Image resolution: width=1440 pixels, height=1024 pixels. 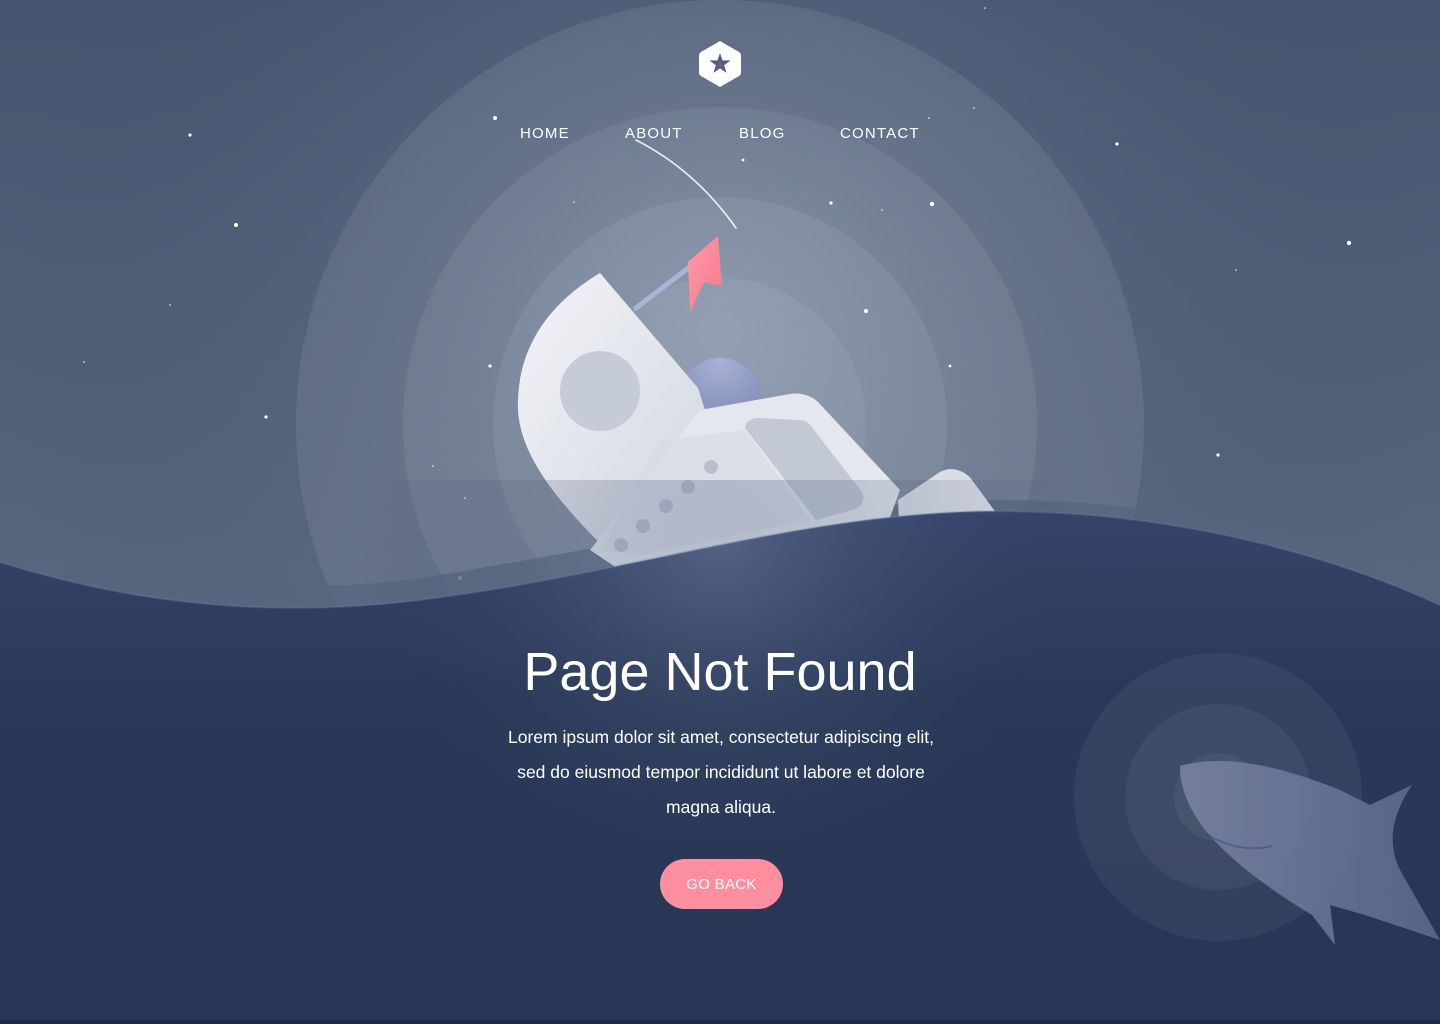 I want to click on go-back-button: GO BACK, so click(x=721, y=884).